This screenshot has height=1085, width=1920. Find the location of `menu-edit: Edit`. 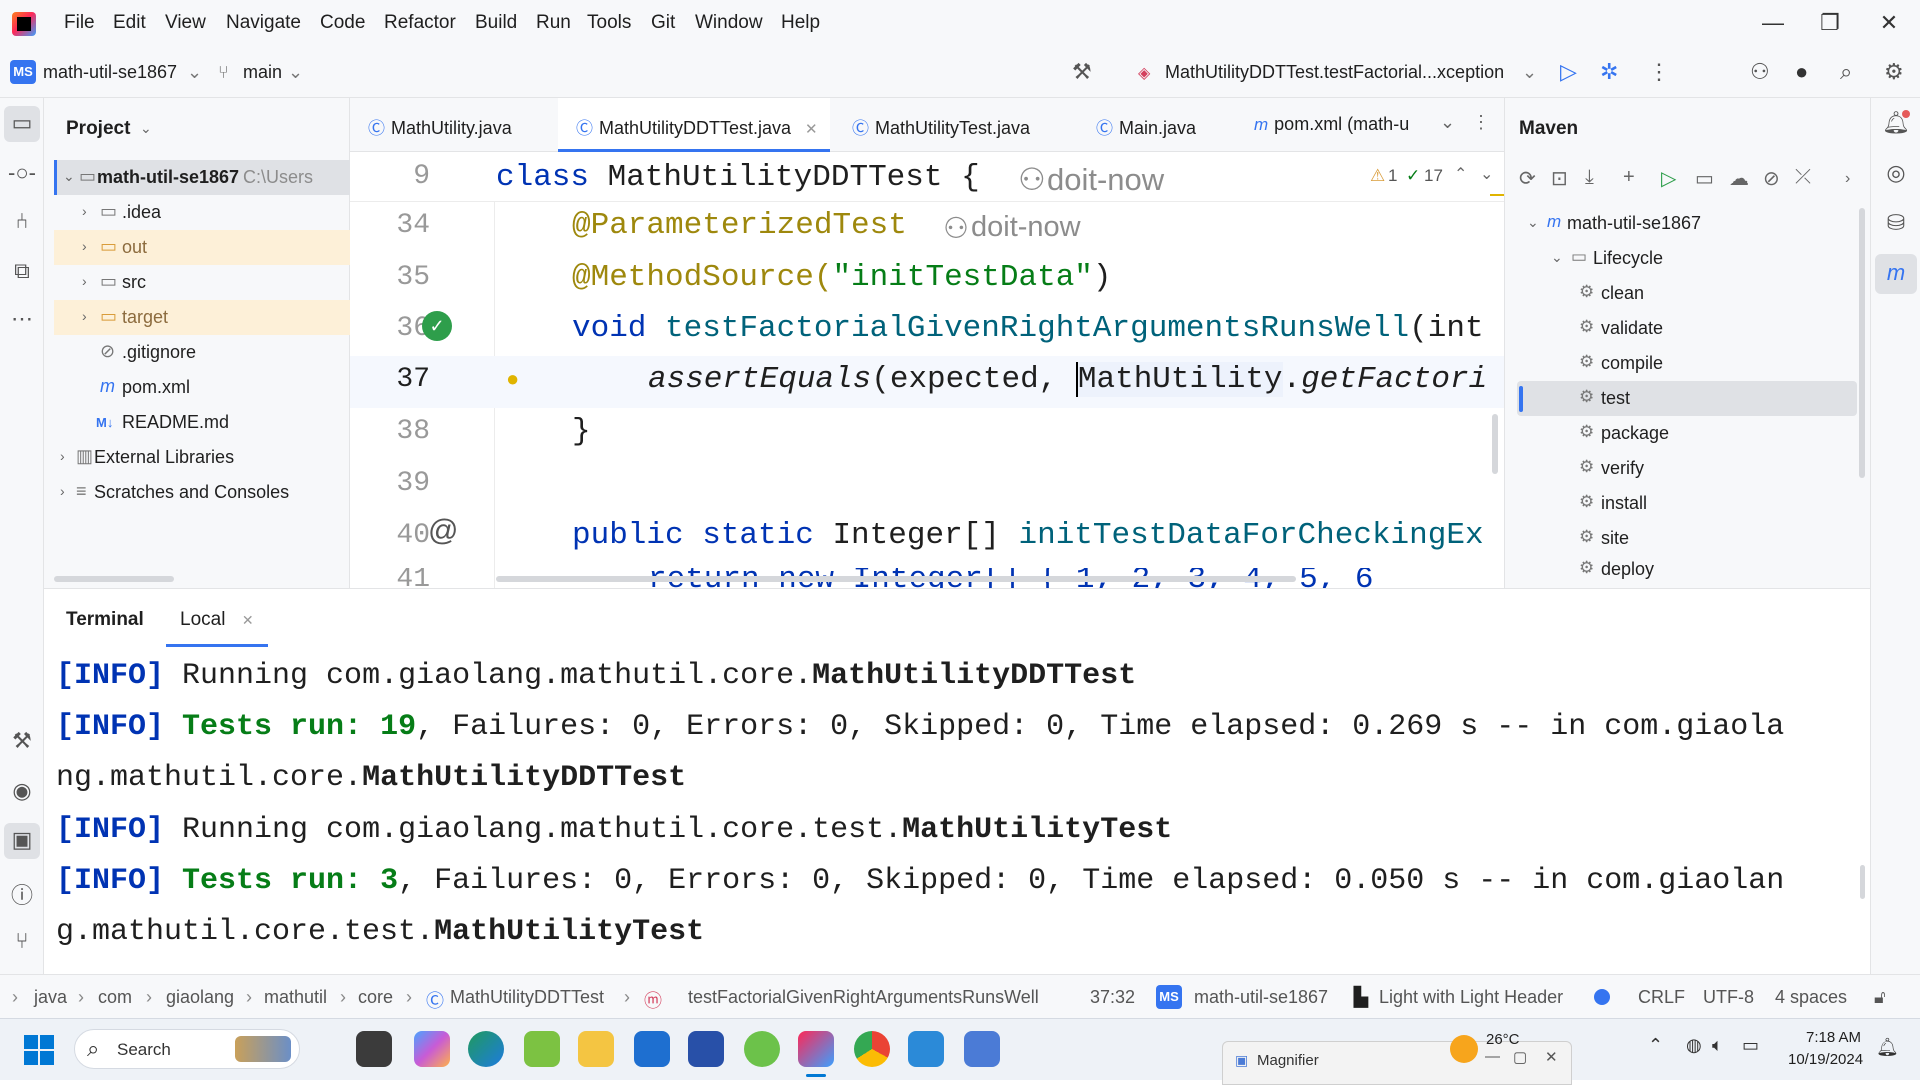

menu-edit: Edit is located at coordinates (129, 23).